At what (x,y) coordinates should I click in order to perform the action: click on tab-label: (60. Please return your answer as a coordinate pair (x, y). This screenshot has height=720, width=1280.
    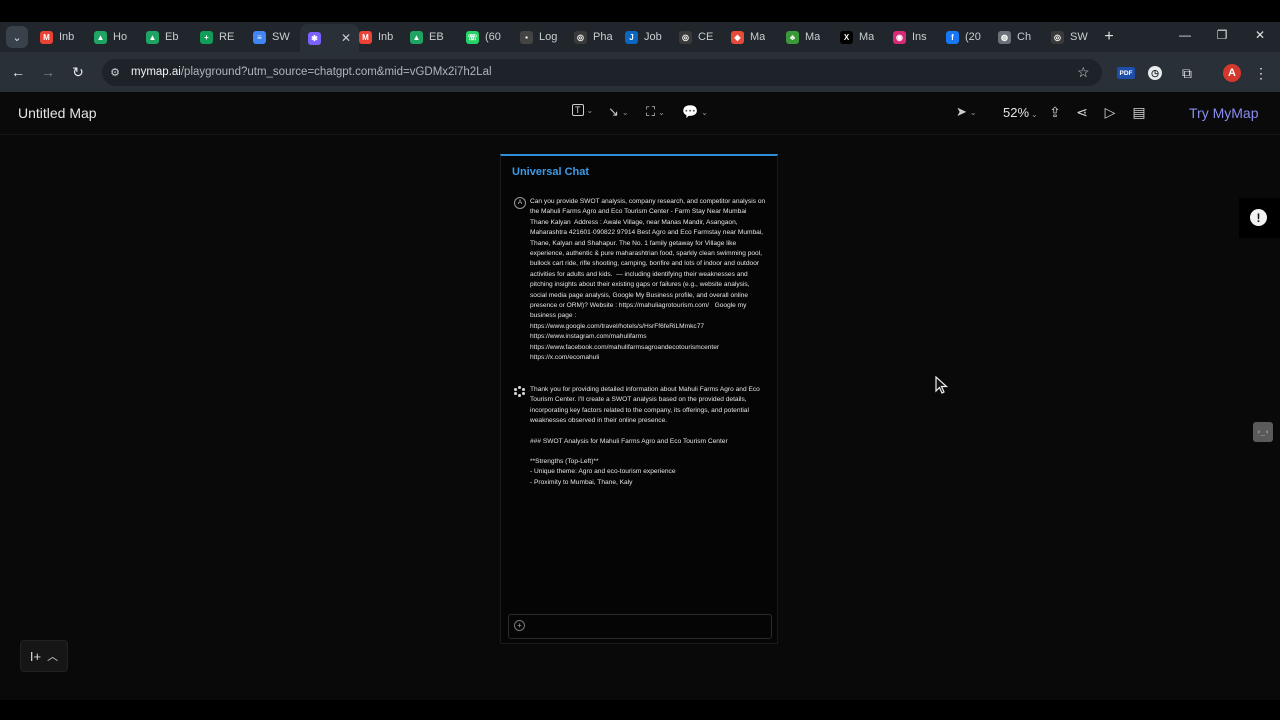
    Looking at the image, I should click on (493, 37).